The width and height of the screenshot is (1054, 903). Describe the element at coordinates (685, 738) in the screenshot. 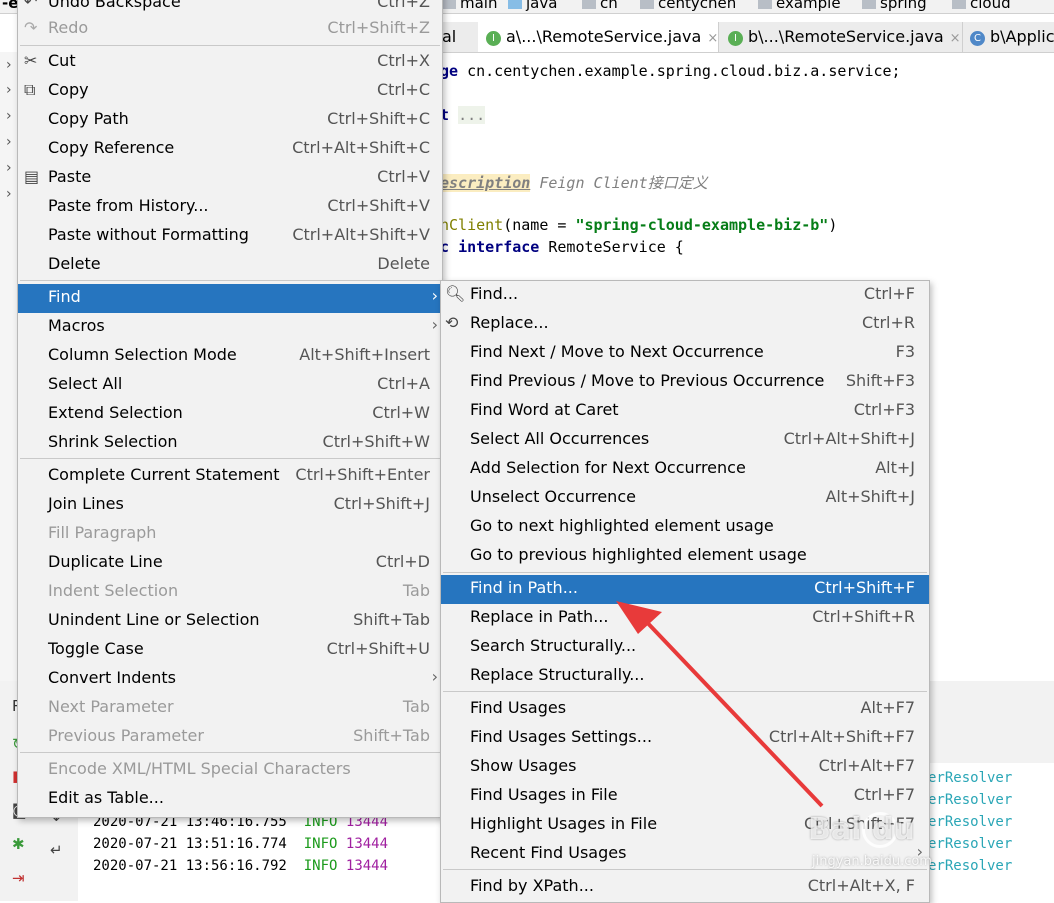

I see `menu-item-find-usages-settings: Find Usages Settings... Ctrl+Alt+Shift+F7` at that location.